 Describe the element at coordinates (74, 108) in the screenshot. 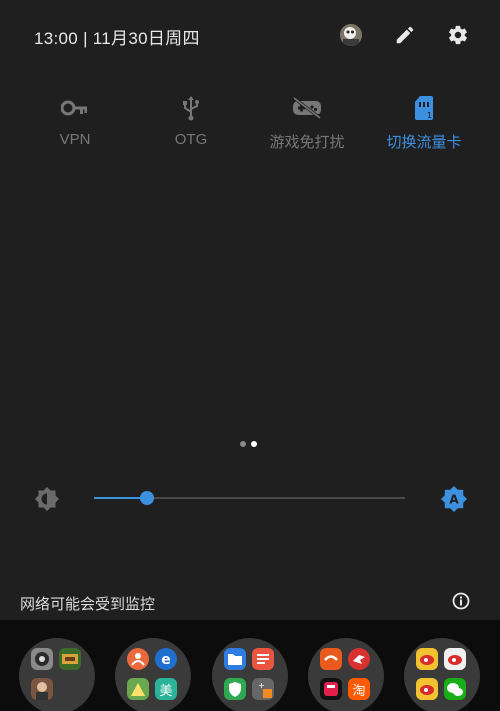

I see `key-icon` at that location.